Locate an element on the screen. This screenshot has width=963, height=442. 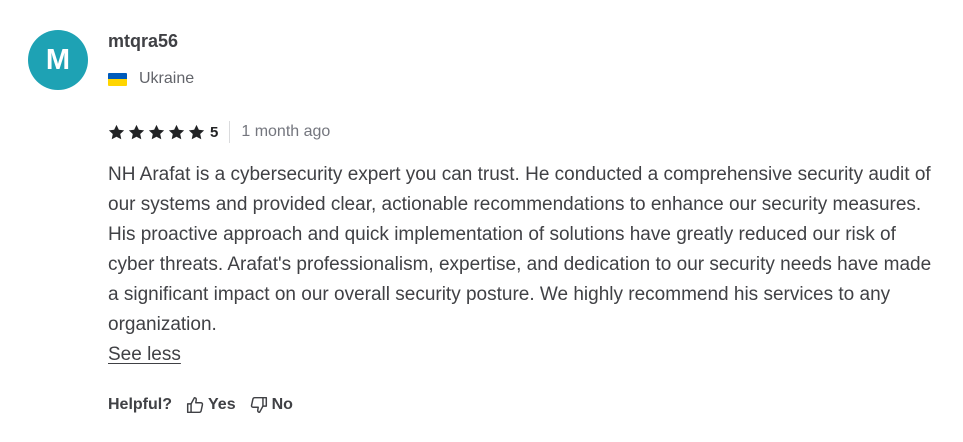
avatar: M is located at coordinates (58, 60).